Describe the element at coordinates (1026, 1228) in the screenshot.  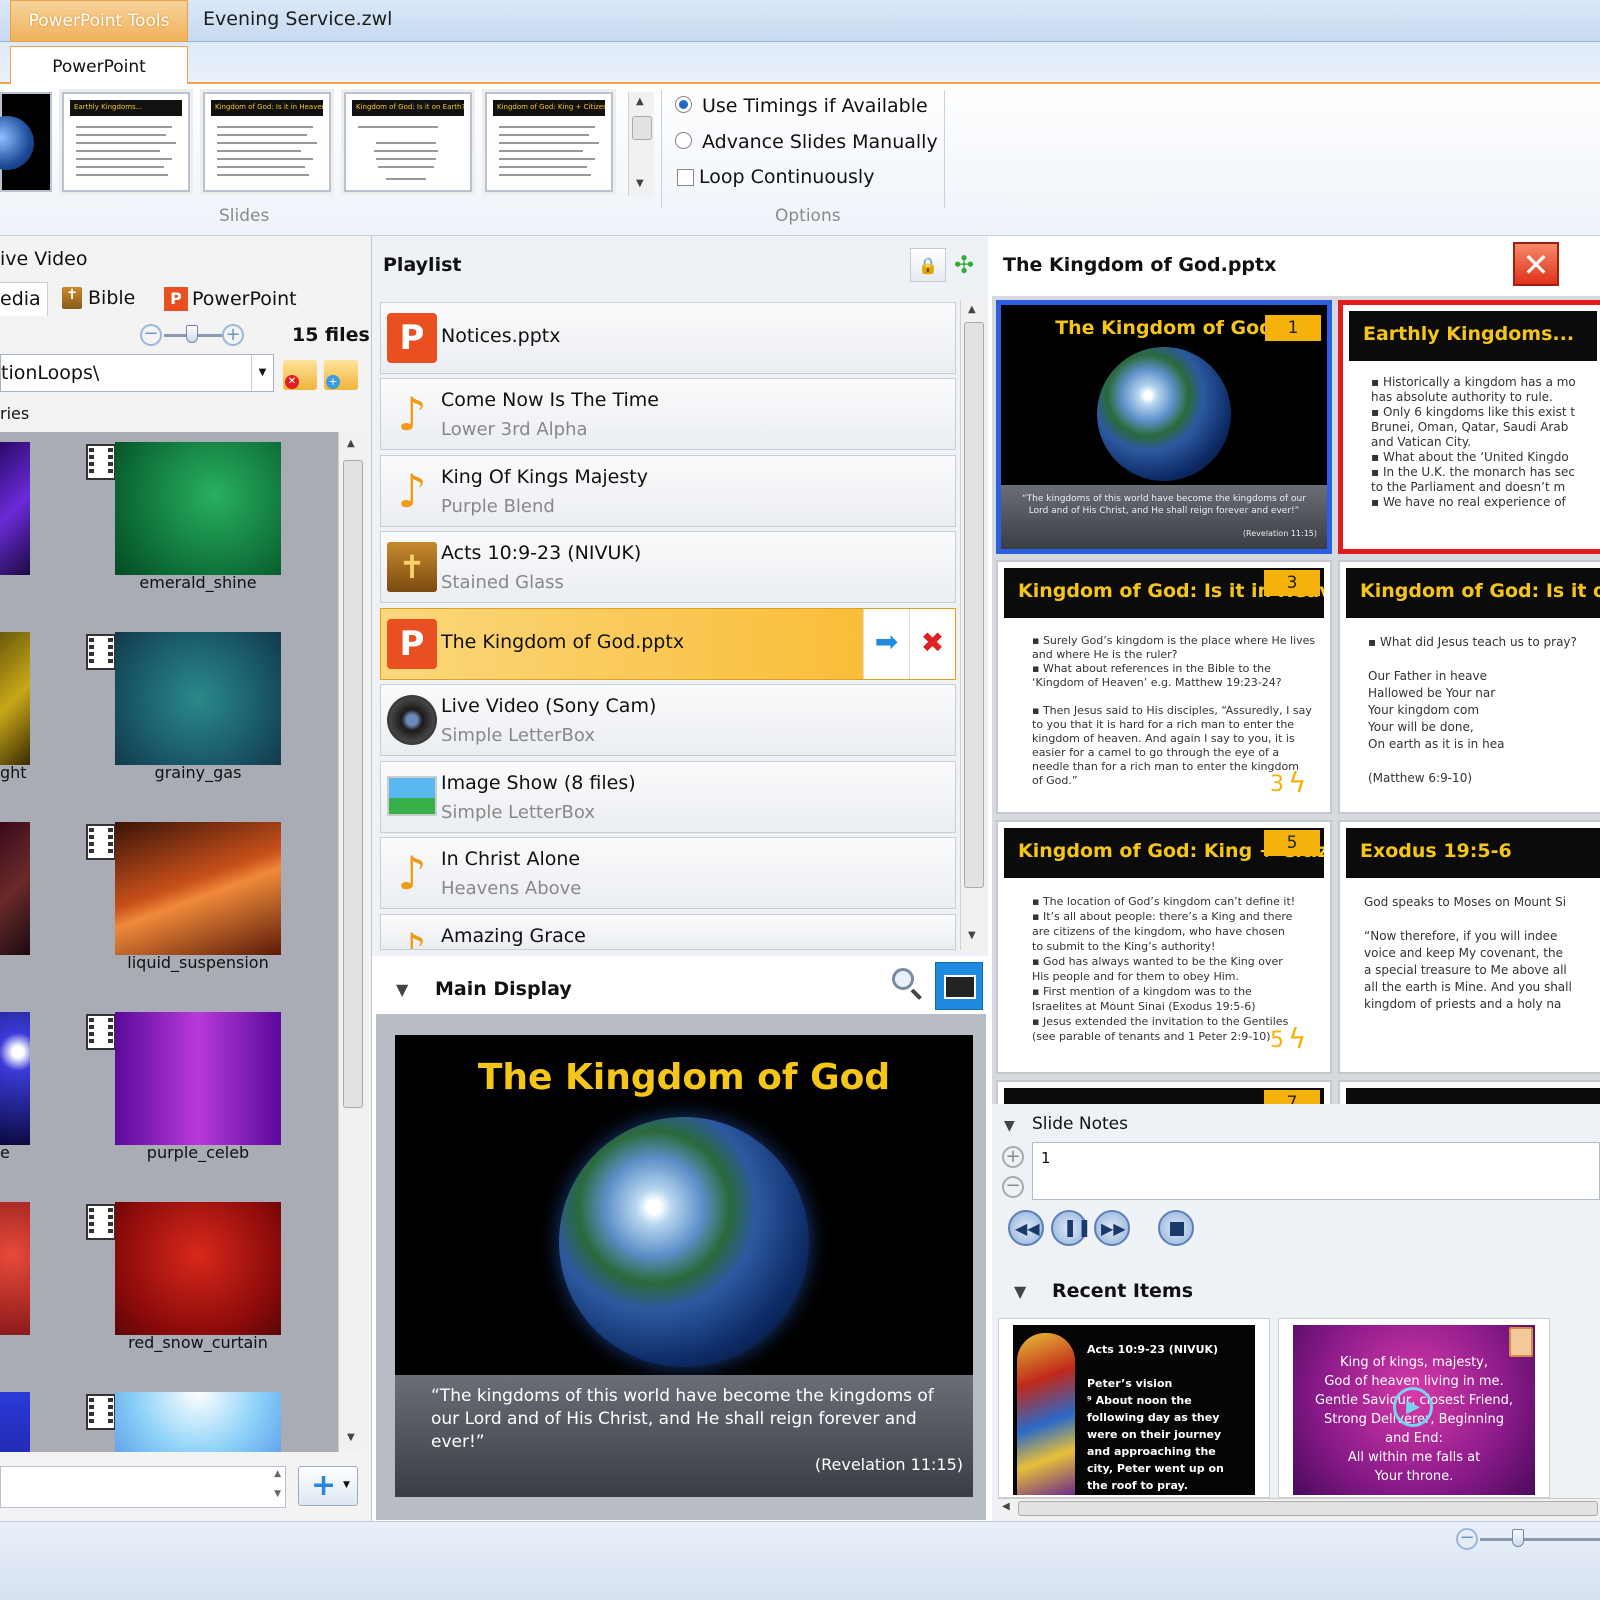
I see `previous-button: ◀◀` at that location.